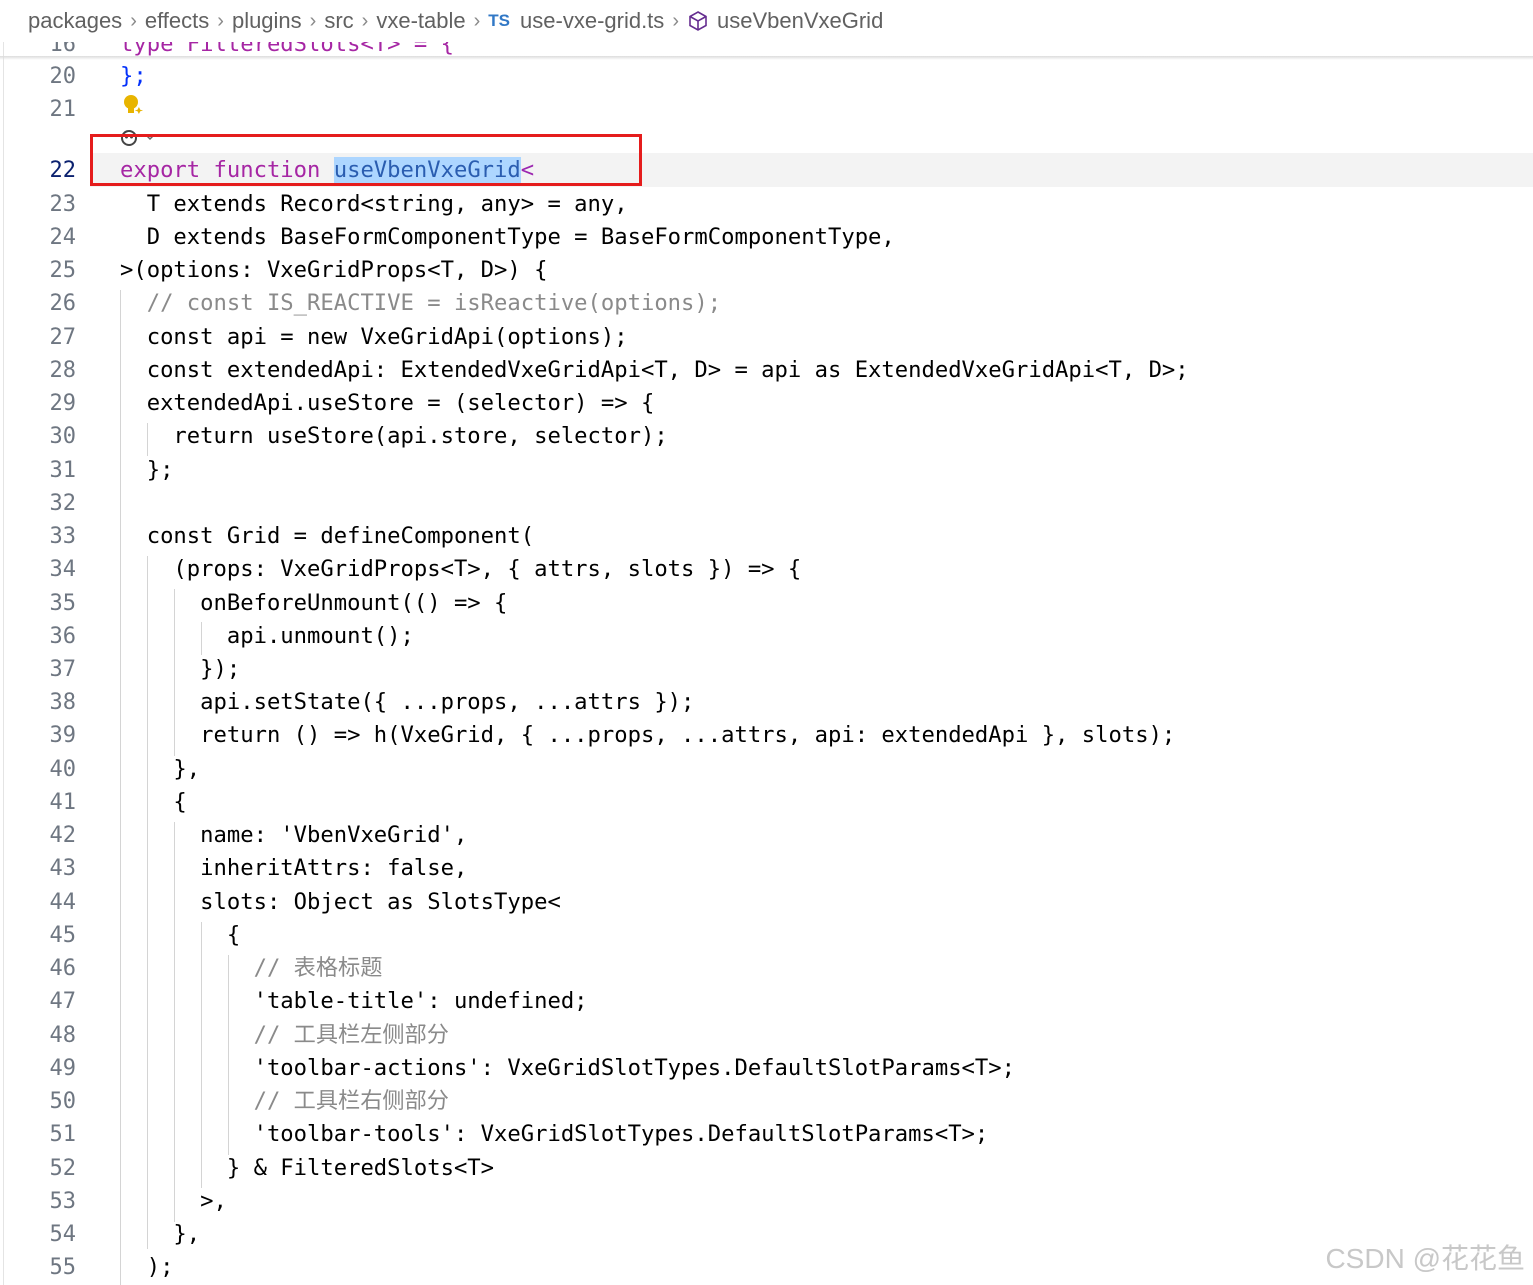  Describe the element at coordinates (63, 370) in the screenshot. I see `line-number: 28` at that location.